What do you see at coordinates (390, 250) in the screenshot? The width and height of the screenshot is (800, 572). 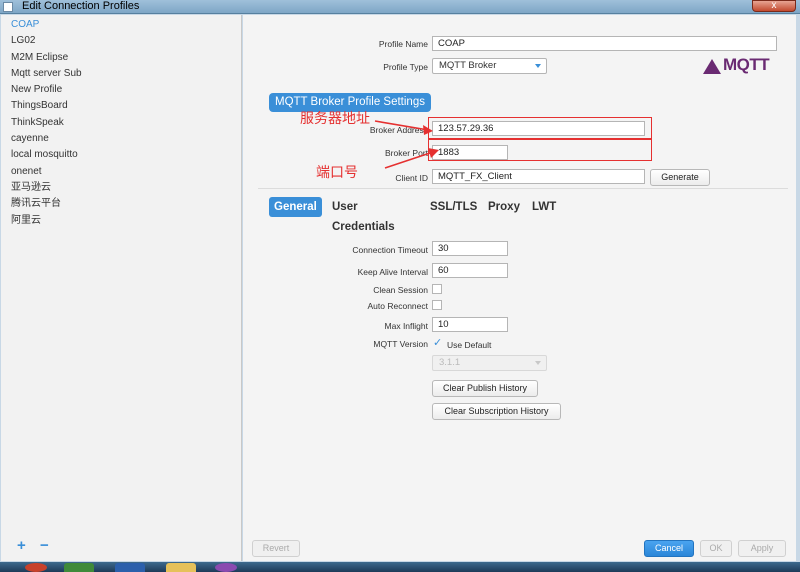 I see `connection-timeout-label: Connection Timeout` at bounding box center [390, 250].